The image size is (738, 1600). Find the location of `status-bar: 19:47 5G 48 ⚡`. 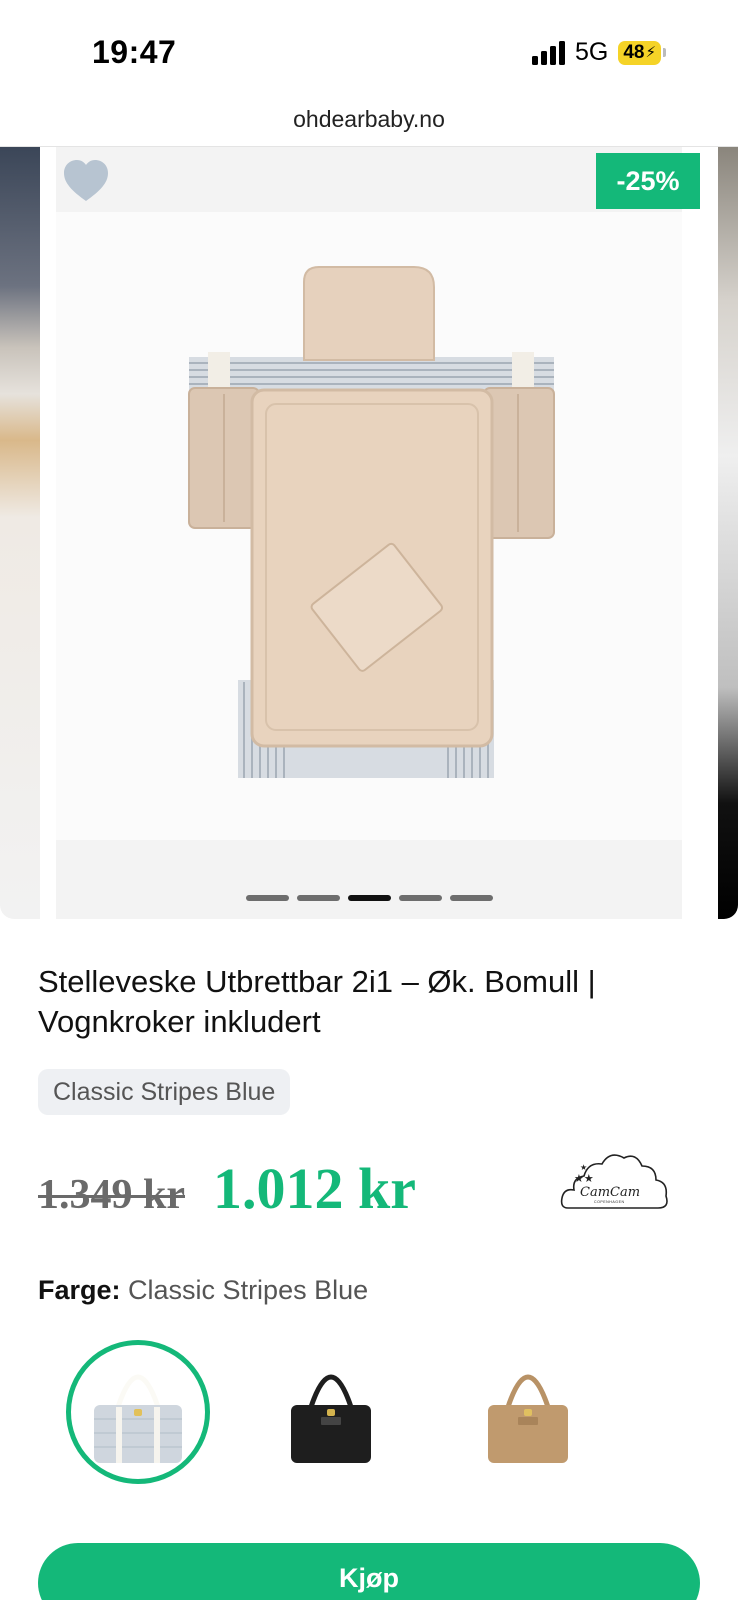

status-bar: 19:47 5G 48 ⚡ is located at coordinates (369, 50).